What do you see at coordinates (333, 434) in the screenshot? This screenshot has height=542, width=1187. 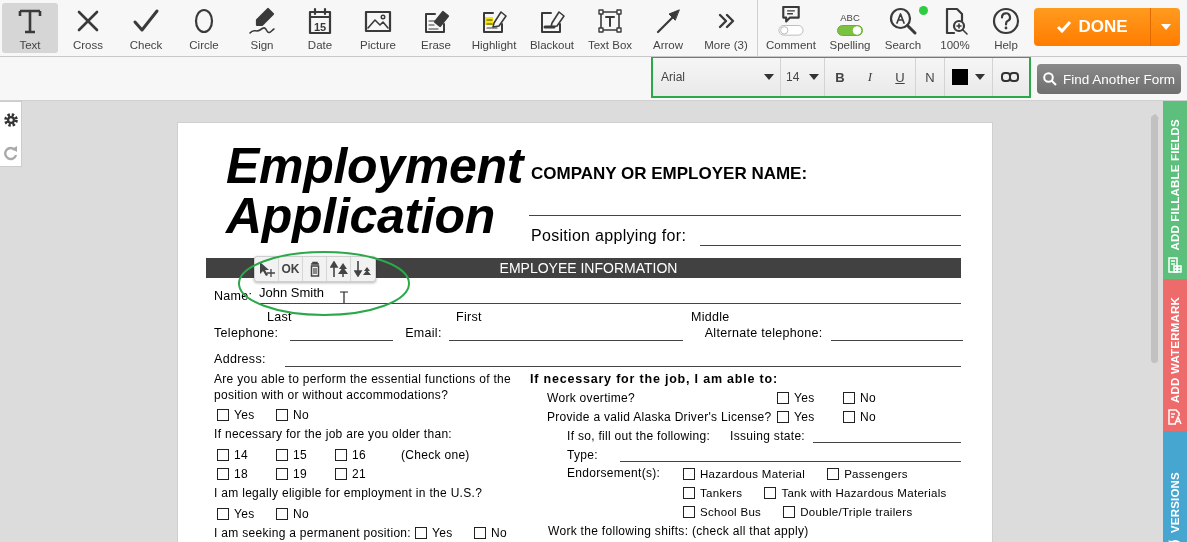 I see `question-text: If necessary for the job are you older than:` at bounding box center [333, 434].